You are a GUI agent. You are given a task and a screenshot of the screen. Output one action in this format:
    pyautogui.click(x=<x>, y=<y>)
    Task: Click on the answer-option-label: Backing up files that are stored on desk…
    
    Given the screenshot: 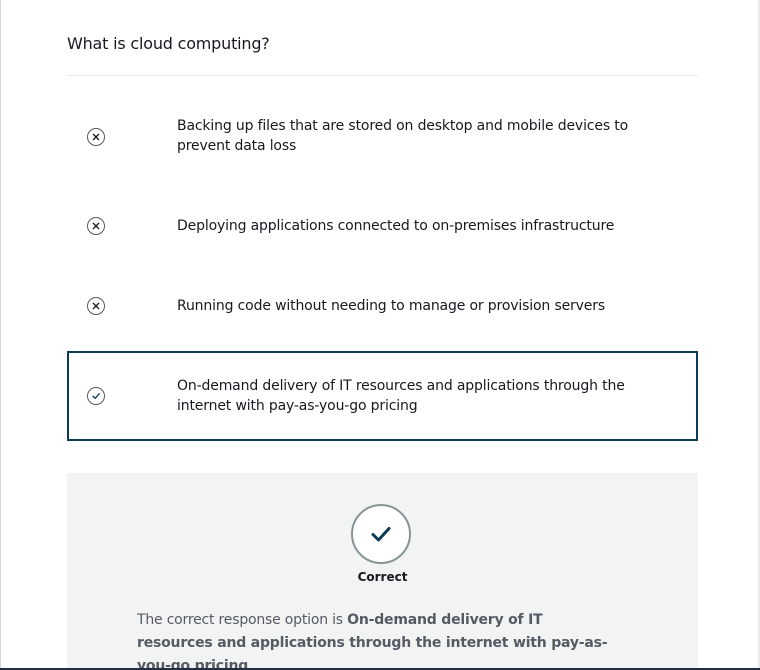 What is the action you would take?
    pyautogui.click(x=403, y=136)
    